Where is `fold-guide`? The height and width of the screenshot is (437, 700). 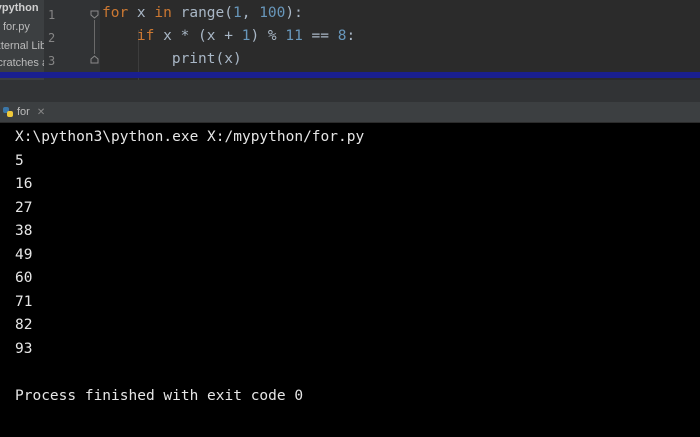 fold-guide is located at coordinates (94, 37).